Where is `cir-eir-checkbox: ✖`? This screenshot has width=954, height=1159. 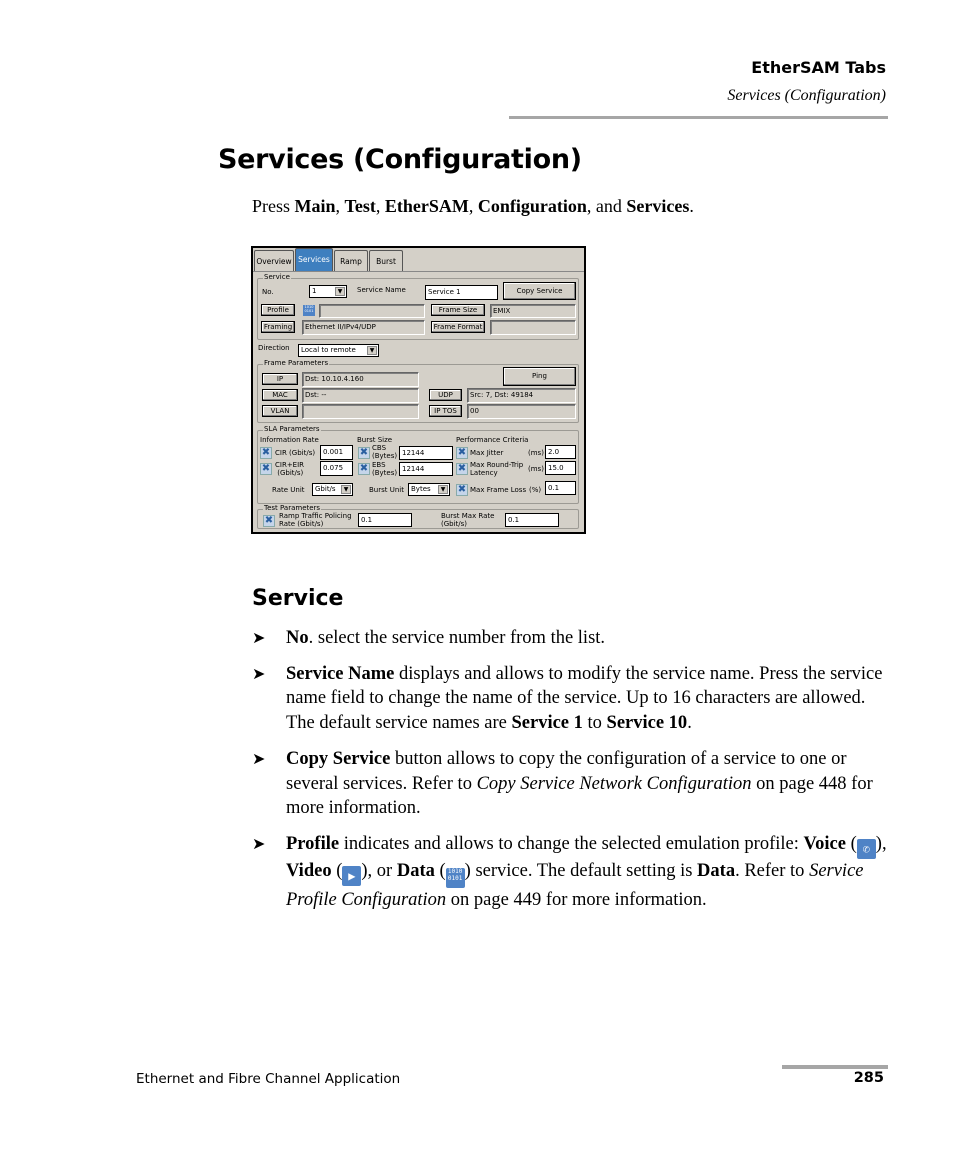
cir-eir-checkbox: ✖ is located at coordinates (266, 469).